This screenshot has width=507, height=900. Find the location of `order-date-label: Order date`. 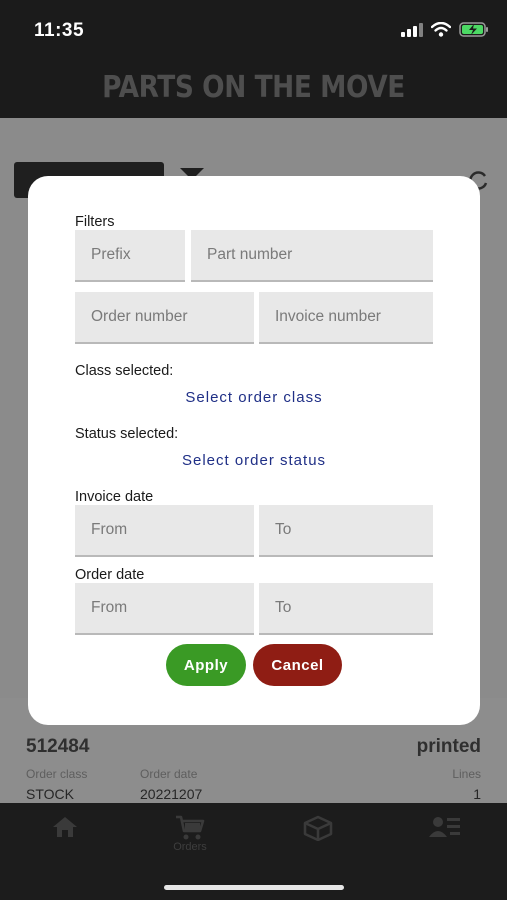

order-date-label: Order date is located at coordinates (110, 575).